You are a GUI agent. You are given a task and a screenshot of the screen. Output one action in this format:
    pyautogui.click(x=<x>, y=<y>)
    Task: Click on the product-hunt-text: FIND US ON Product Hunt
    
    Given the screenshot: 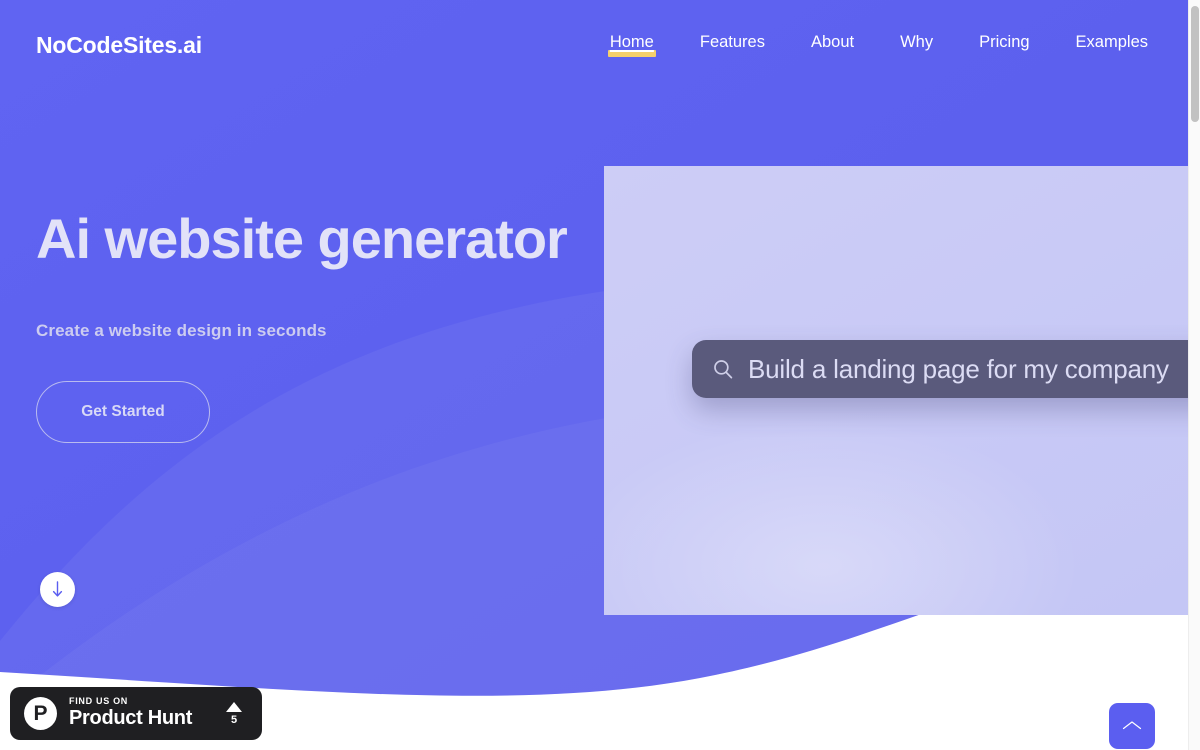 What is the action you would take?
    pyautogui.click(x=131, y=713)
    